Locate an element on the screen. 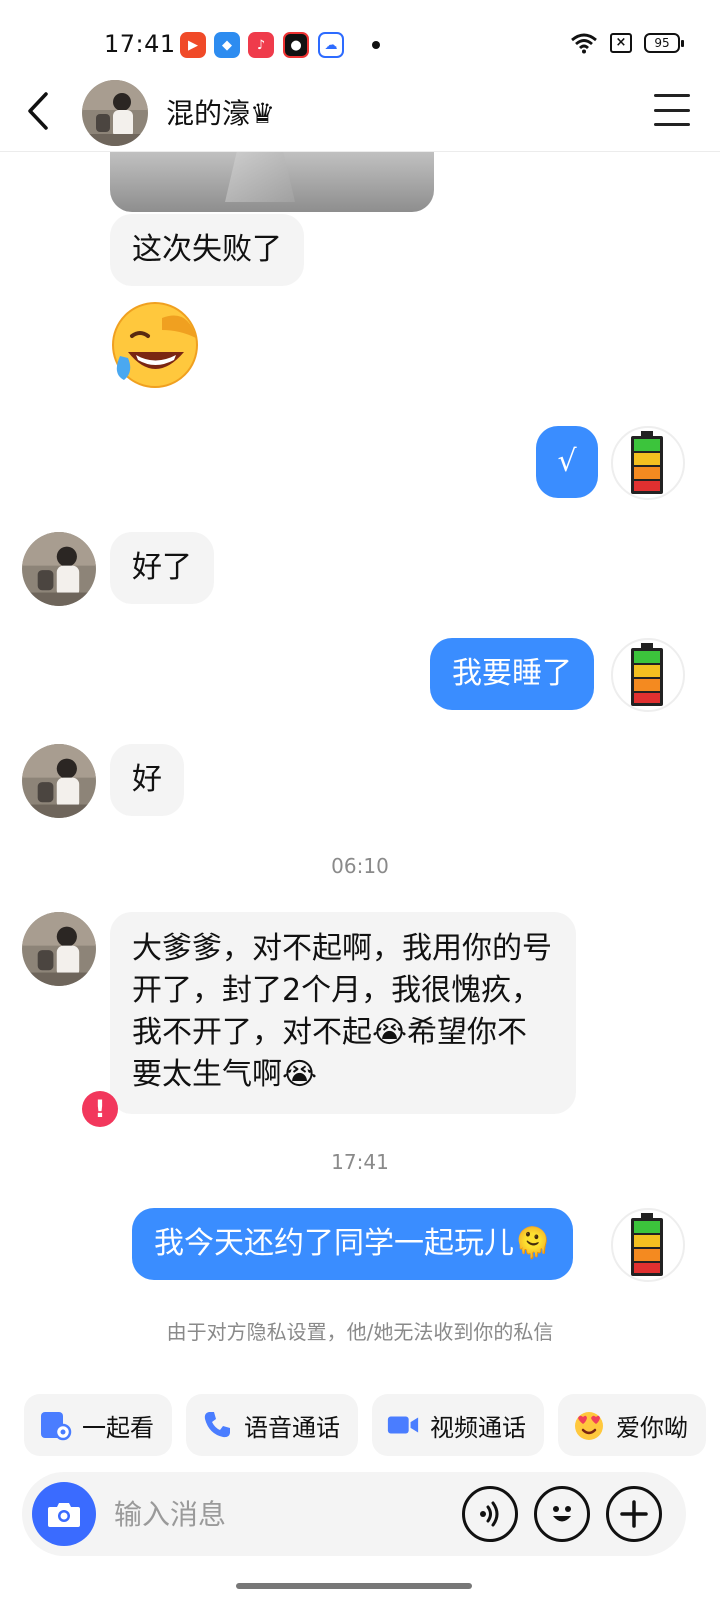  record-app-icon: ● is located at coordinates (296, 45).